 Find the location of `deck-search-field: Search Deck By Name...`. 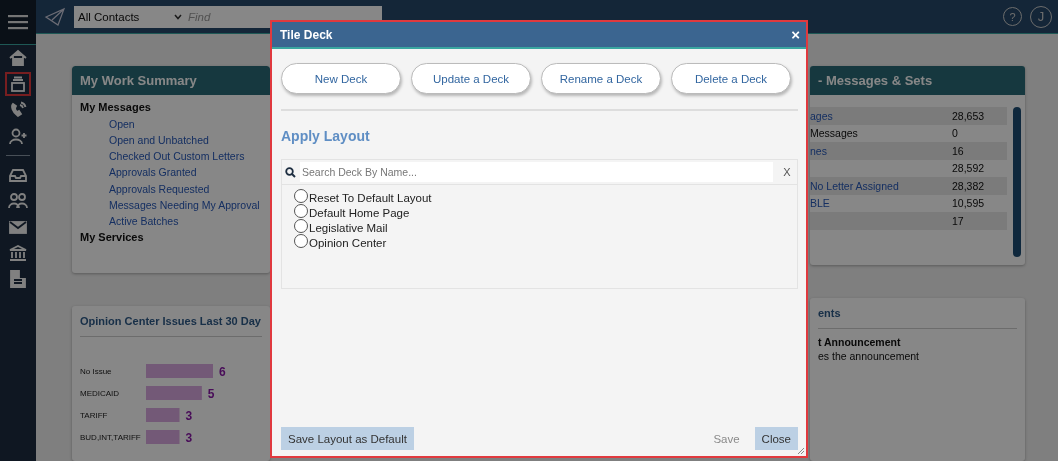

deck-search-field: Search Deck By Name... is located at coordinates (536, 172).